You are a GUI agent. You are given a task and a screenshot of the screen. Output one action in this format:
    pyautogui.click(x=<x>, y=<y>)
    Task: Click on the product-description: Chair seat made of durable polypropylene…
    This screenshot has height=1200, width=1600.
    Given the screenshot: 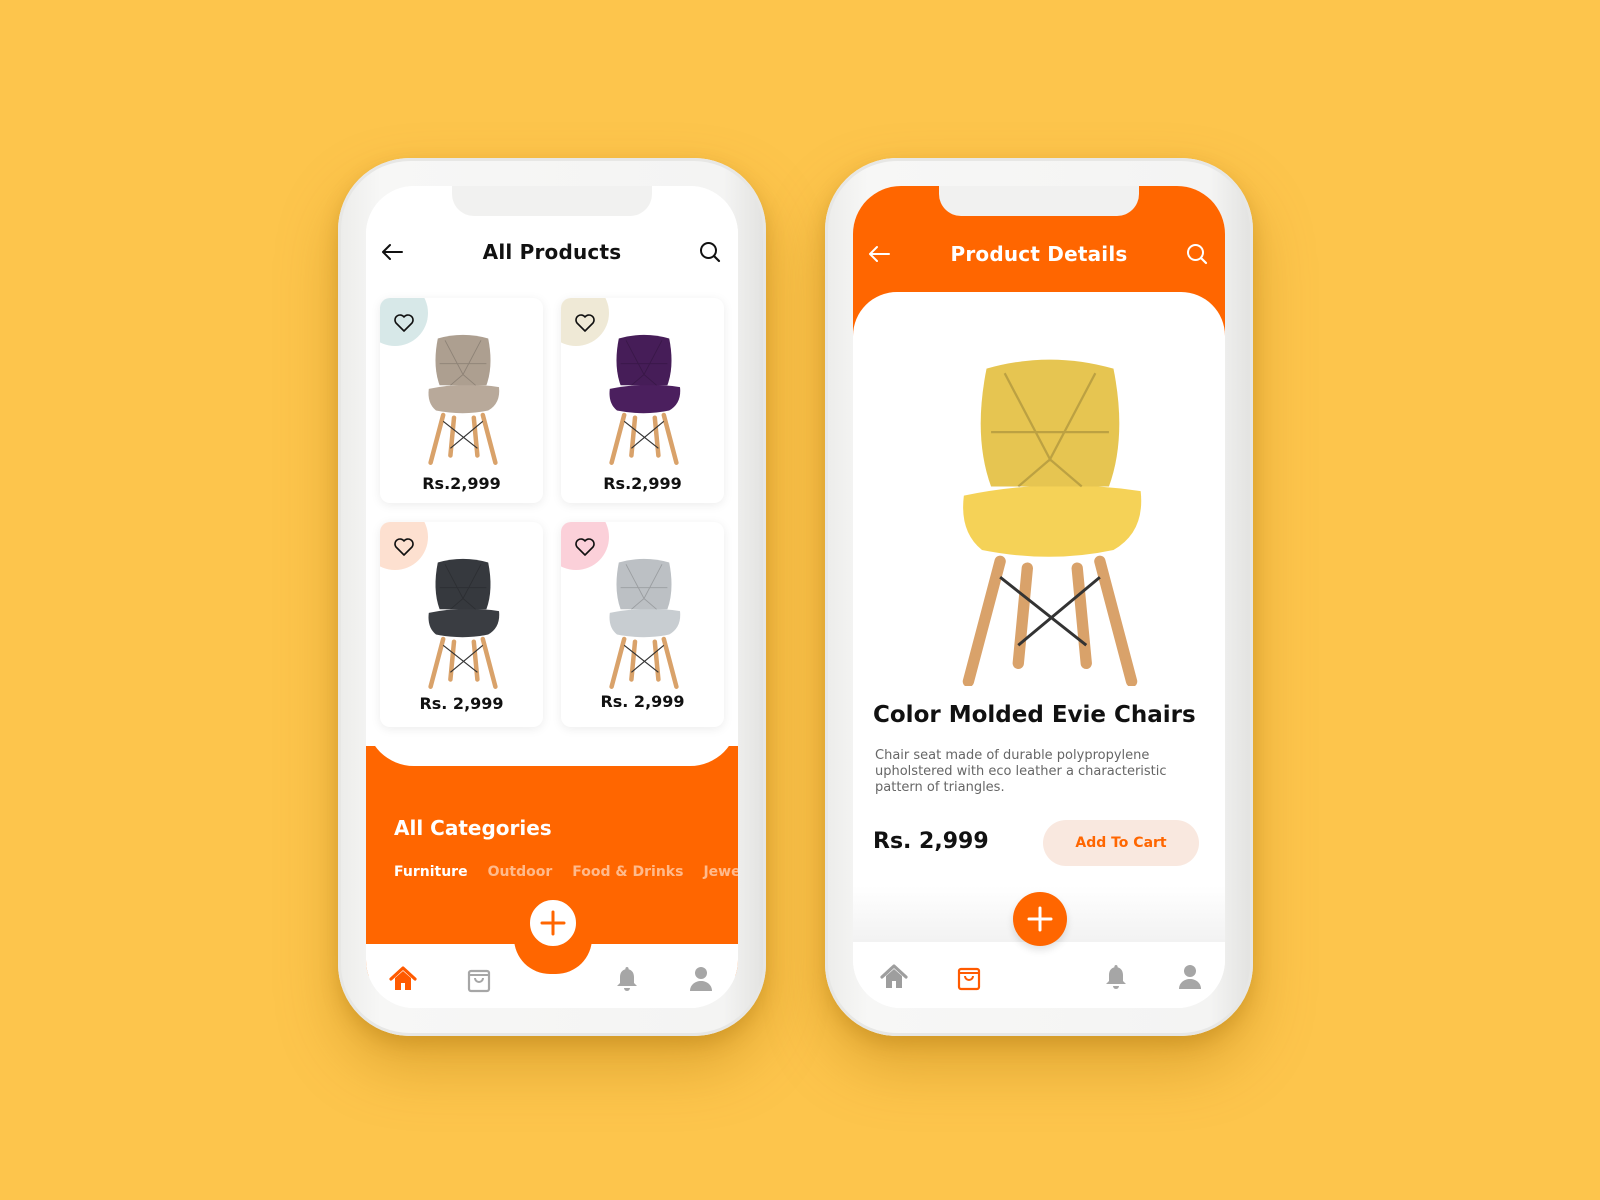 What is the action you would take?
    pyautogui.click(x=1021, y=771)
    